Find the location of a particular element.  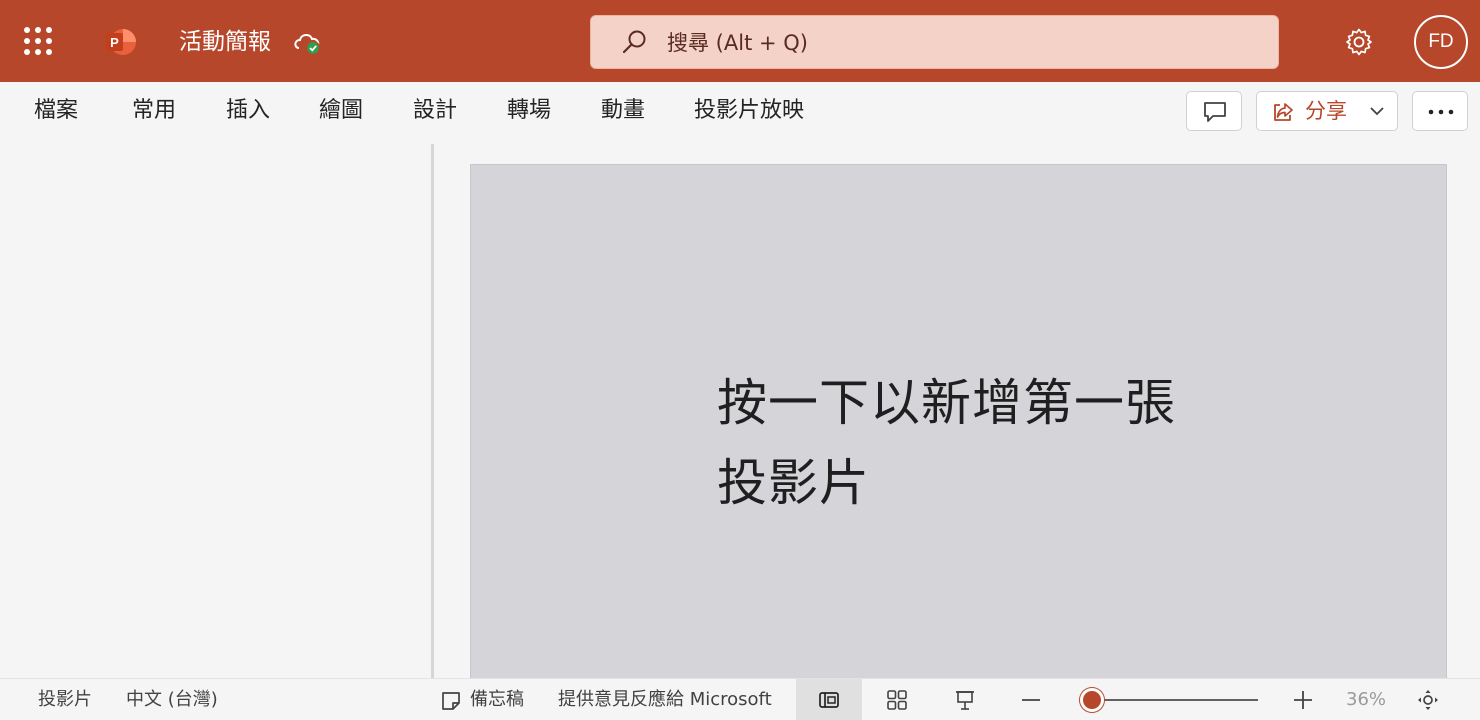

tab-insert: 插入 is located at coordinates (248, 111).